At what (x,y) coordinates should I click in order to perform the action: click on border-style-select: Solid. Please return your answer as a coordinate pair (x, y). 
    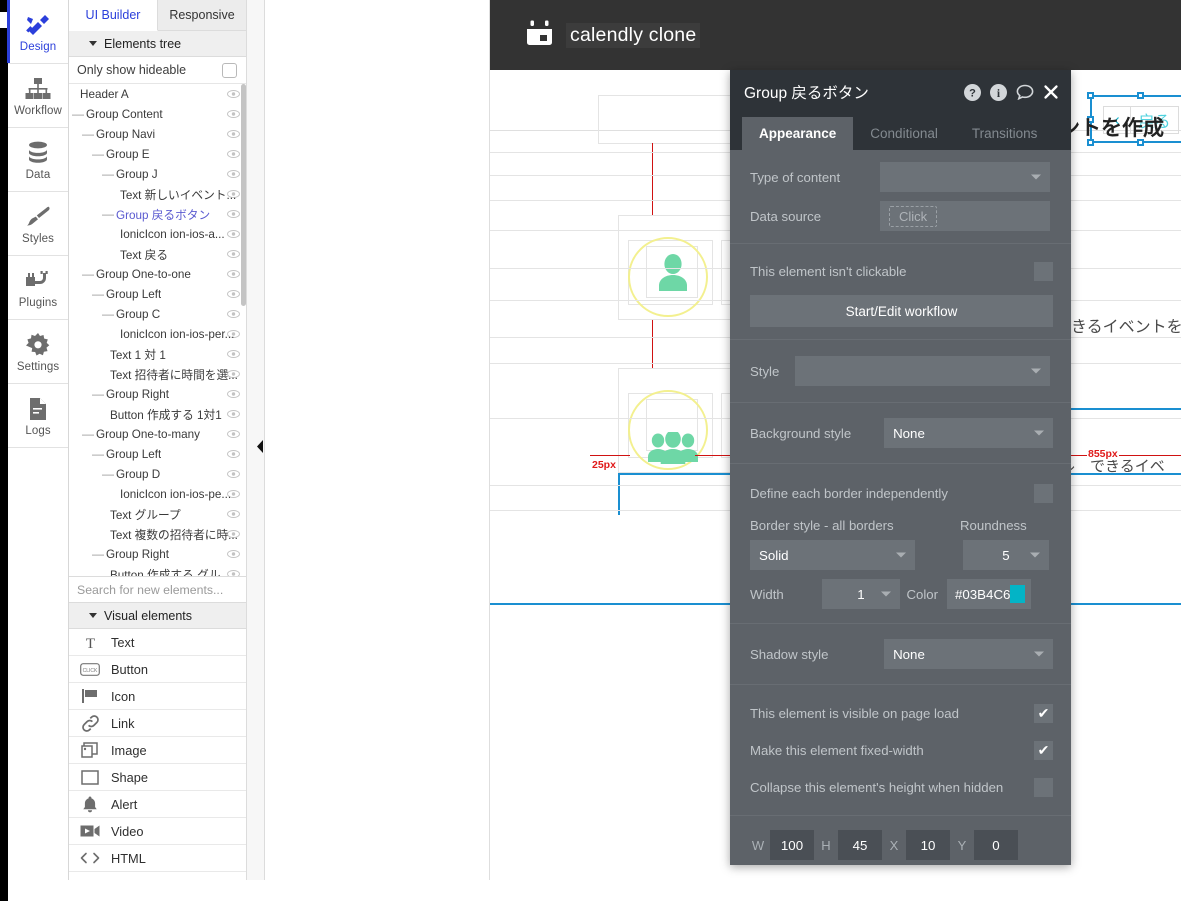
    Looking at the image, I should click on (832, 555).